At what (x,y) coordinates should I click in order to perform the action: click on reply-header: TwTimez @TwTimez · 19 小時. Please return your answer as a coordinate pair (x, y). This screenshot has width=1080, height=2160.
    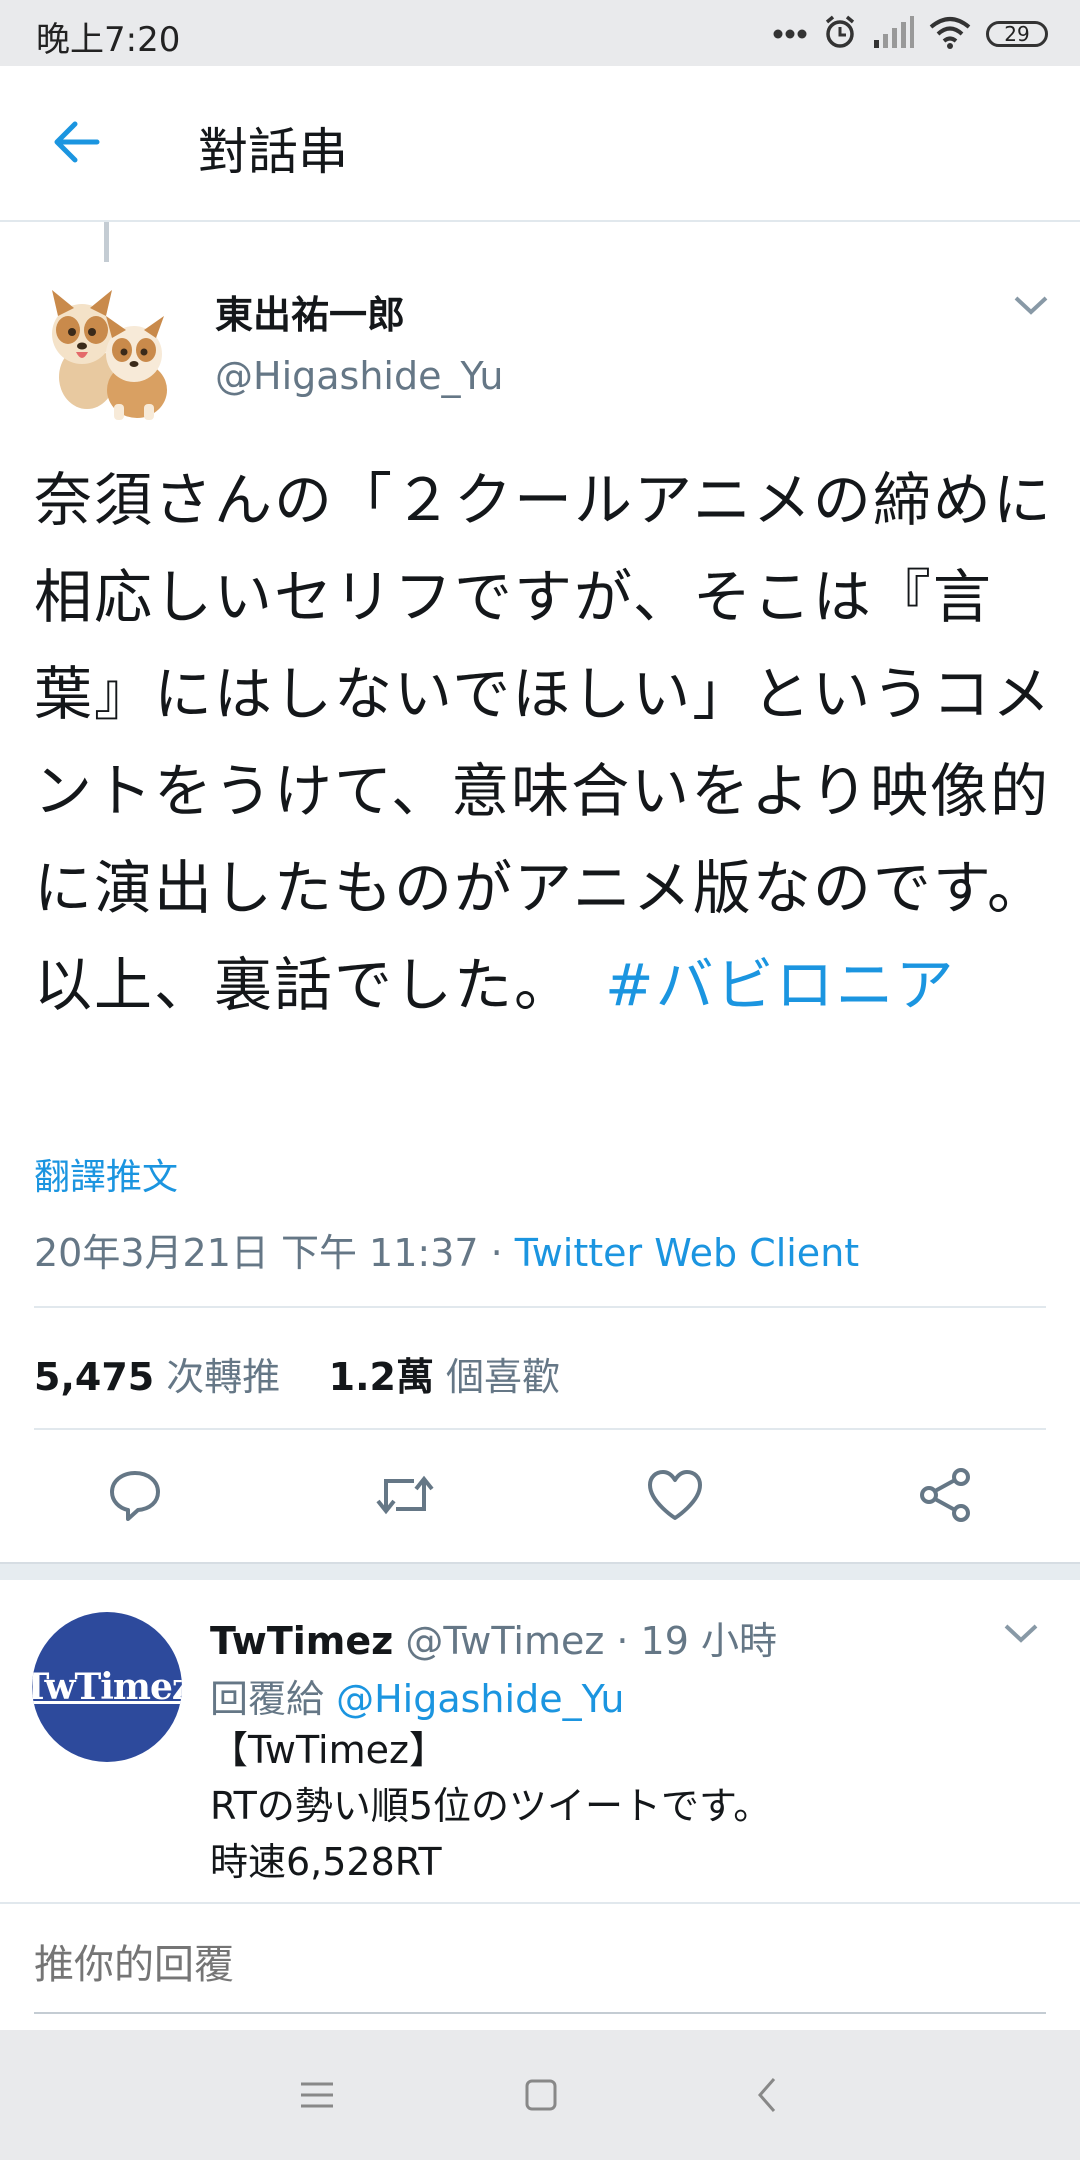
    Looking at the image, I should click on (493, 1637).